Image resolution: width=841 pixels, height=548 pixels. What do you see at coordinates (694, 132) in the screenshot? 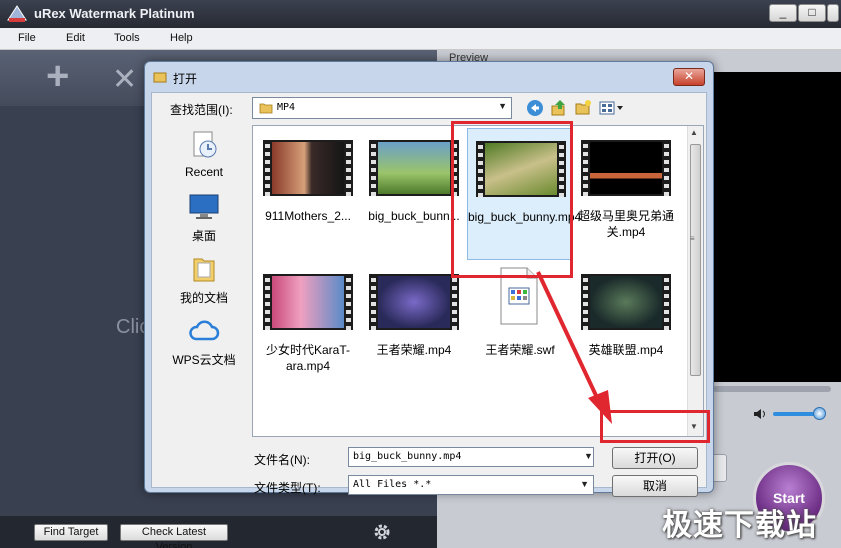
I see `scroll-up-icon: ▲` at bounding box center [694, 132].